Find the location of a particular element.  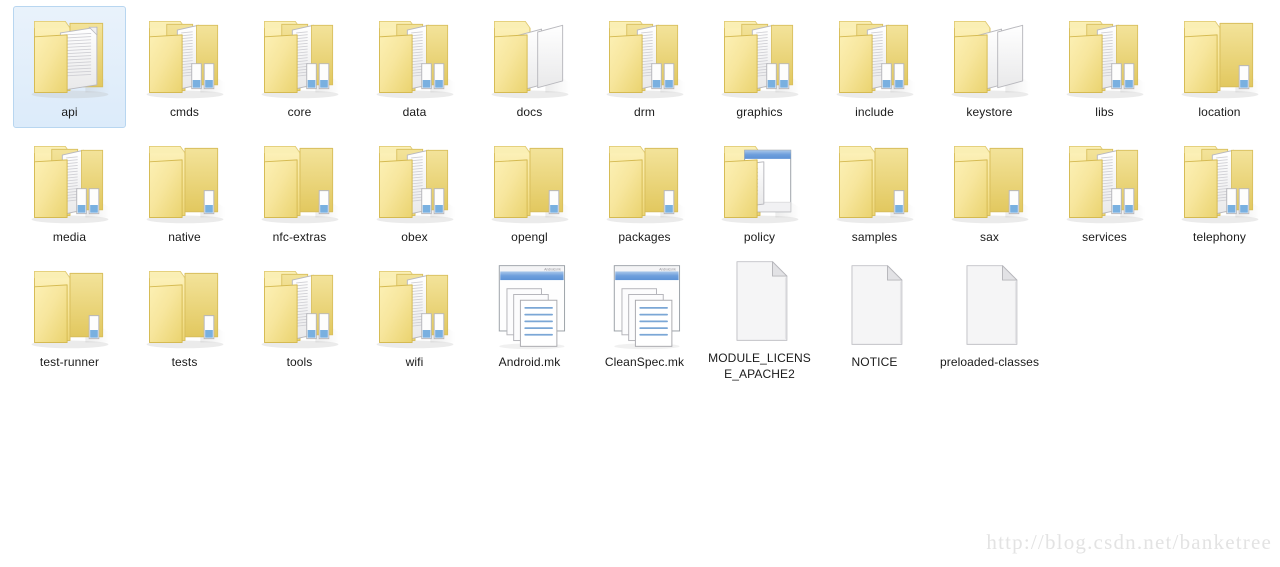

folder-item-native: native is located at coordinates (184, 191).